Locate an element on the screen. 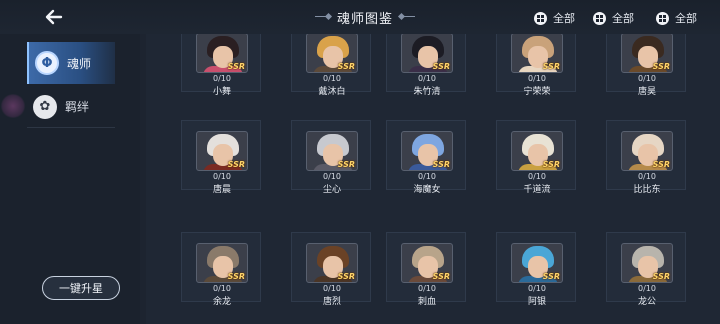  title-ornament-left-icon is located at coordinates (322, 17).